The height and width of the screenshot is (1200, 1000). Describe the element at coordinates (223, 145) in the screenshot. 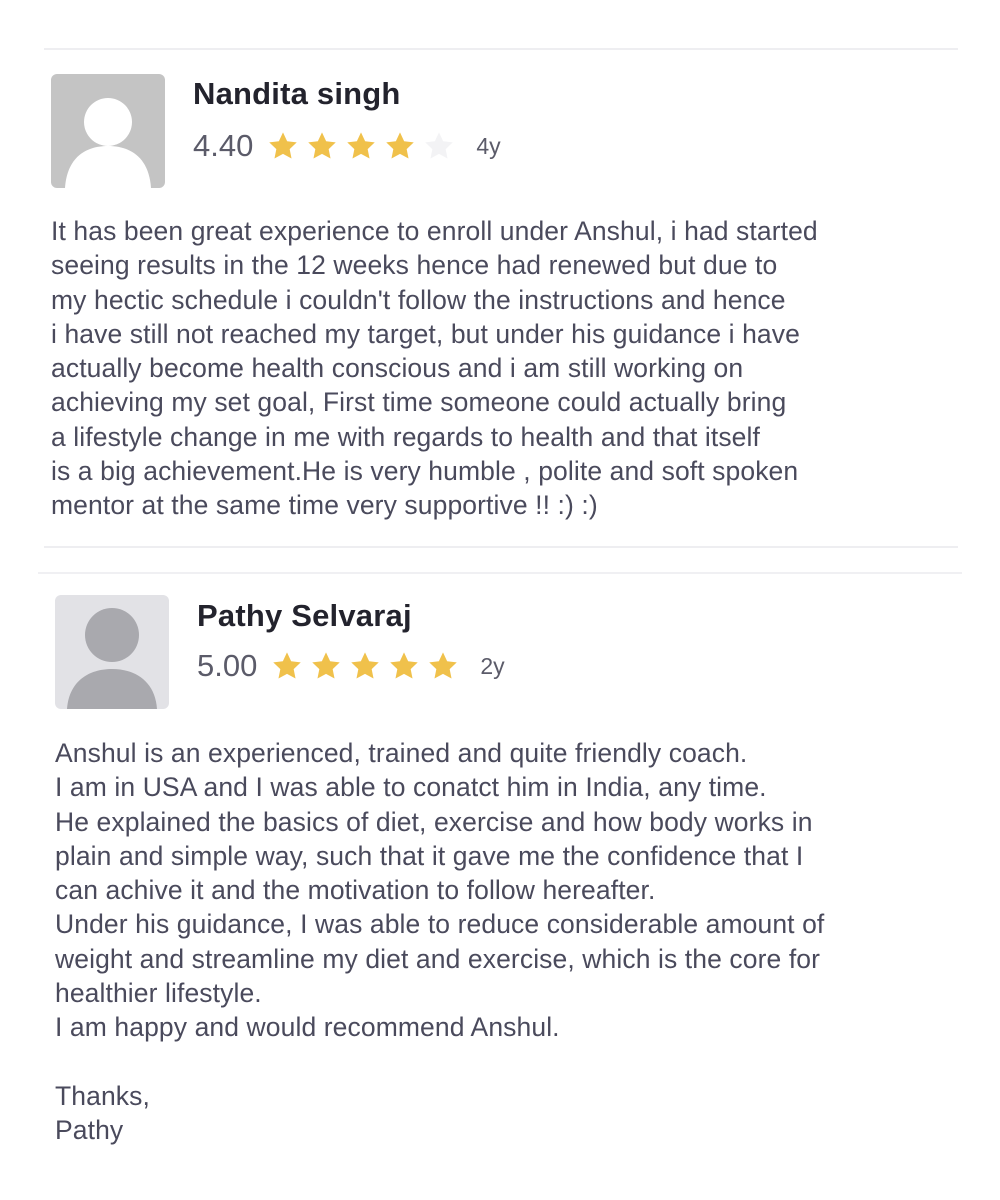

I see `rating-score: 4.40` at that location.